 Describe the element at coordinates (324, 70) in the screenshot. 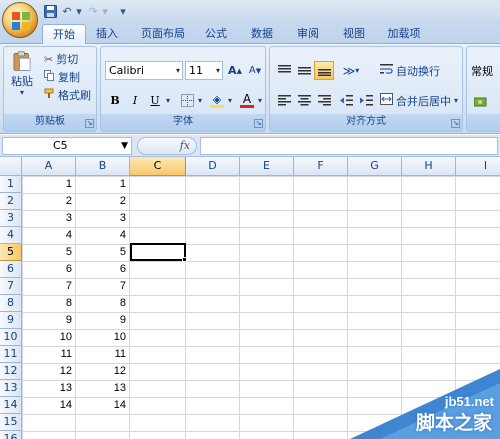

I see `align-bottom-button` at that location.